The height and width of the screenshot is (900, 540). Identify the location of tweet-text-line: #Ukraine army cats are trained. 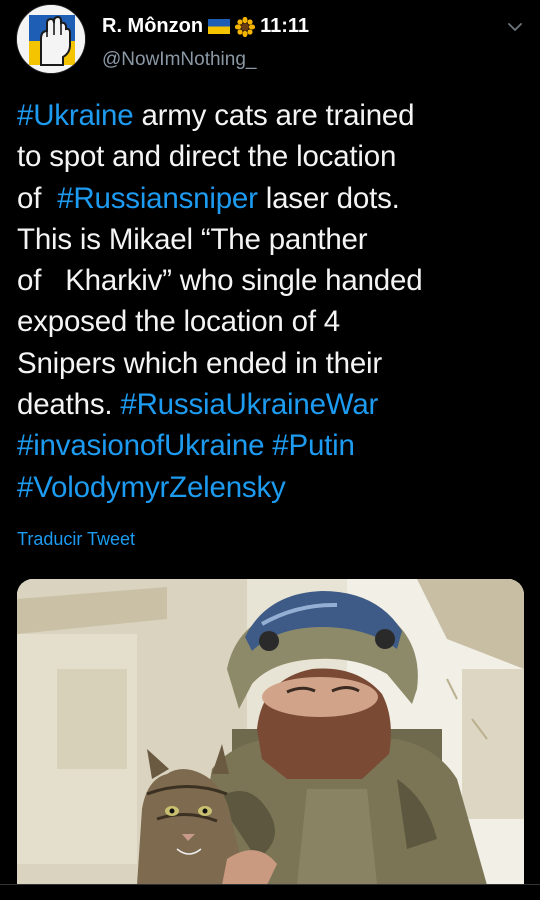
(269, 115).